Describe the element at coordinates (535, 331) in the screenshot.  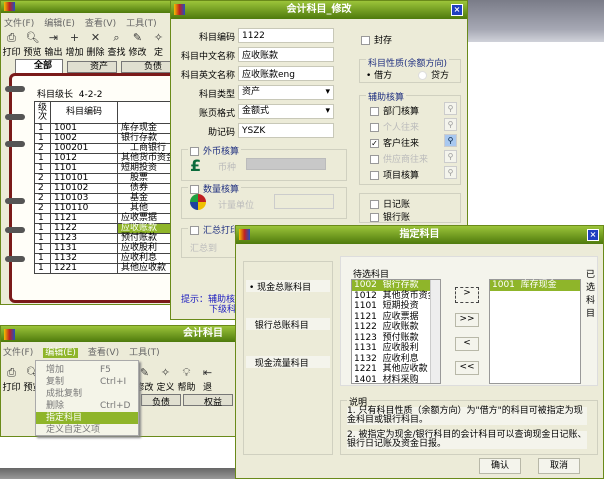
I see `selected-list: 1001 库存现金` at that location.